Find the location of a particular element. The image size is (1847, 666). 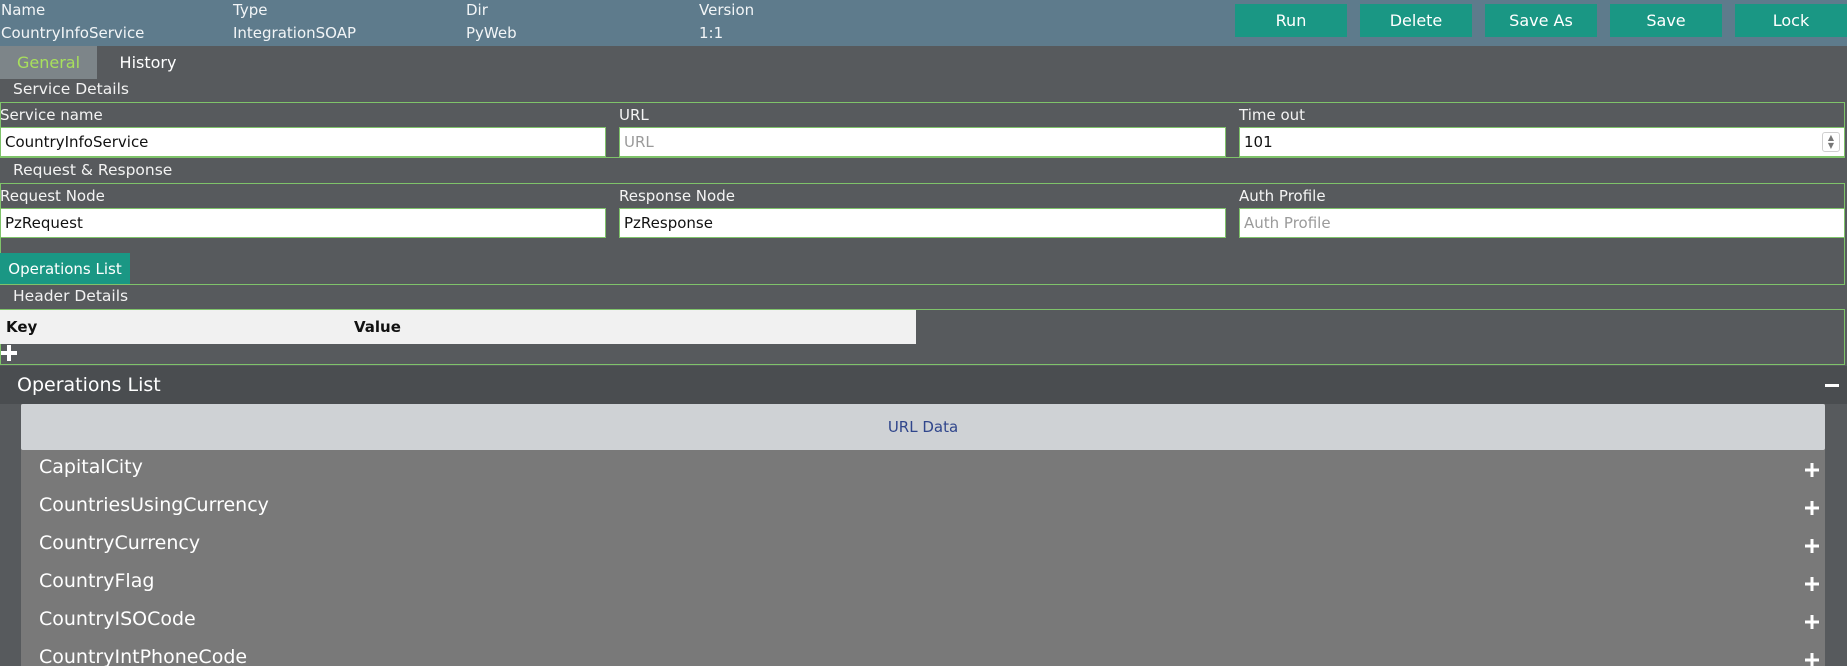

request-node-input: PzRequest is located at coordinates (303, 223).